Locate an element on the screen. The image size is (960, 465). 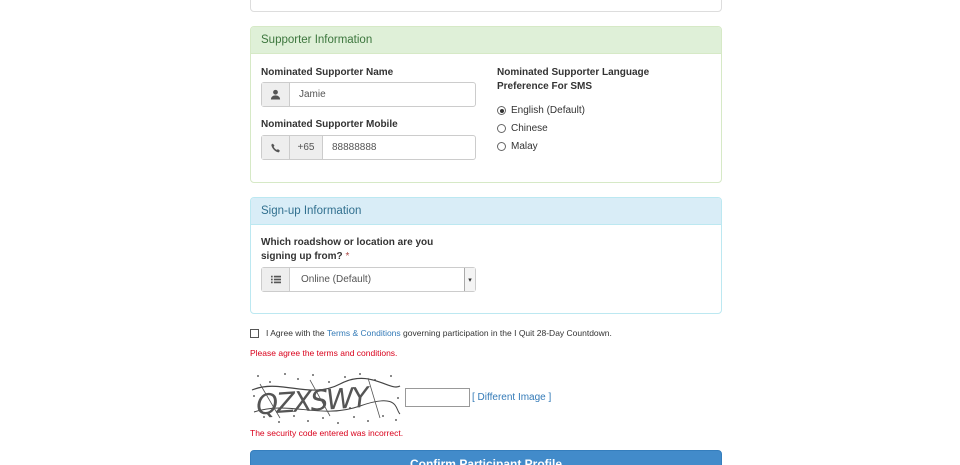
required-asterisk: * is located at coordinates (347, 256).